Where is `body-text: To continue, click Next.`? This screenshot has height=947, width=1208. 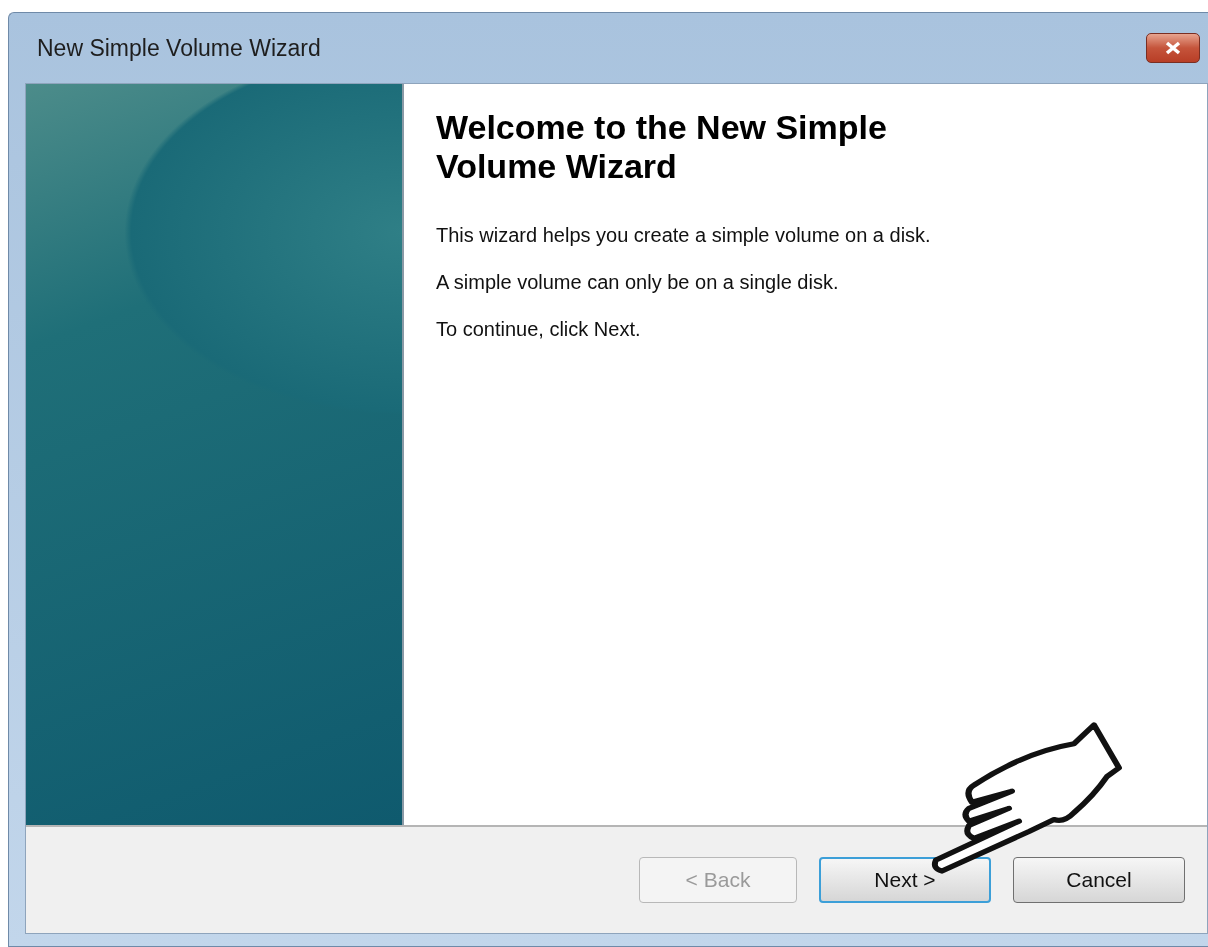
body-text: To continue, click Next. is located at coordinates (539, 330).